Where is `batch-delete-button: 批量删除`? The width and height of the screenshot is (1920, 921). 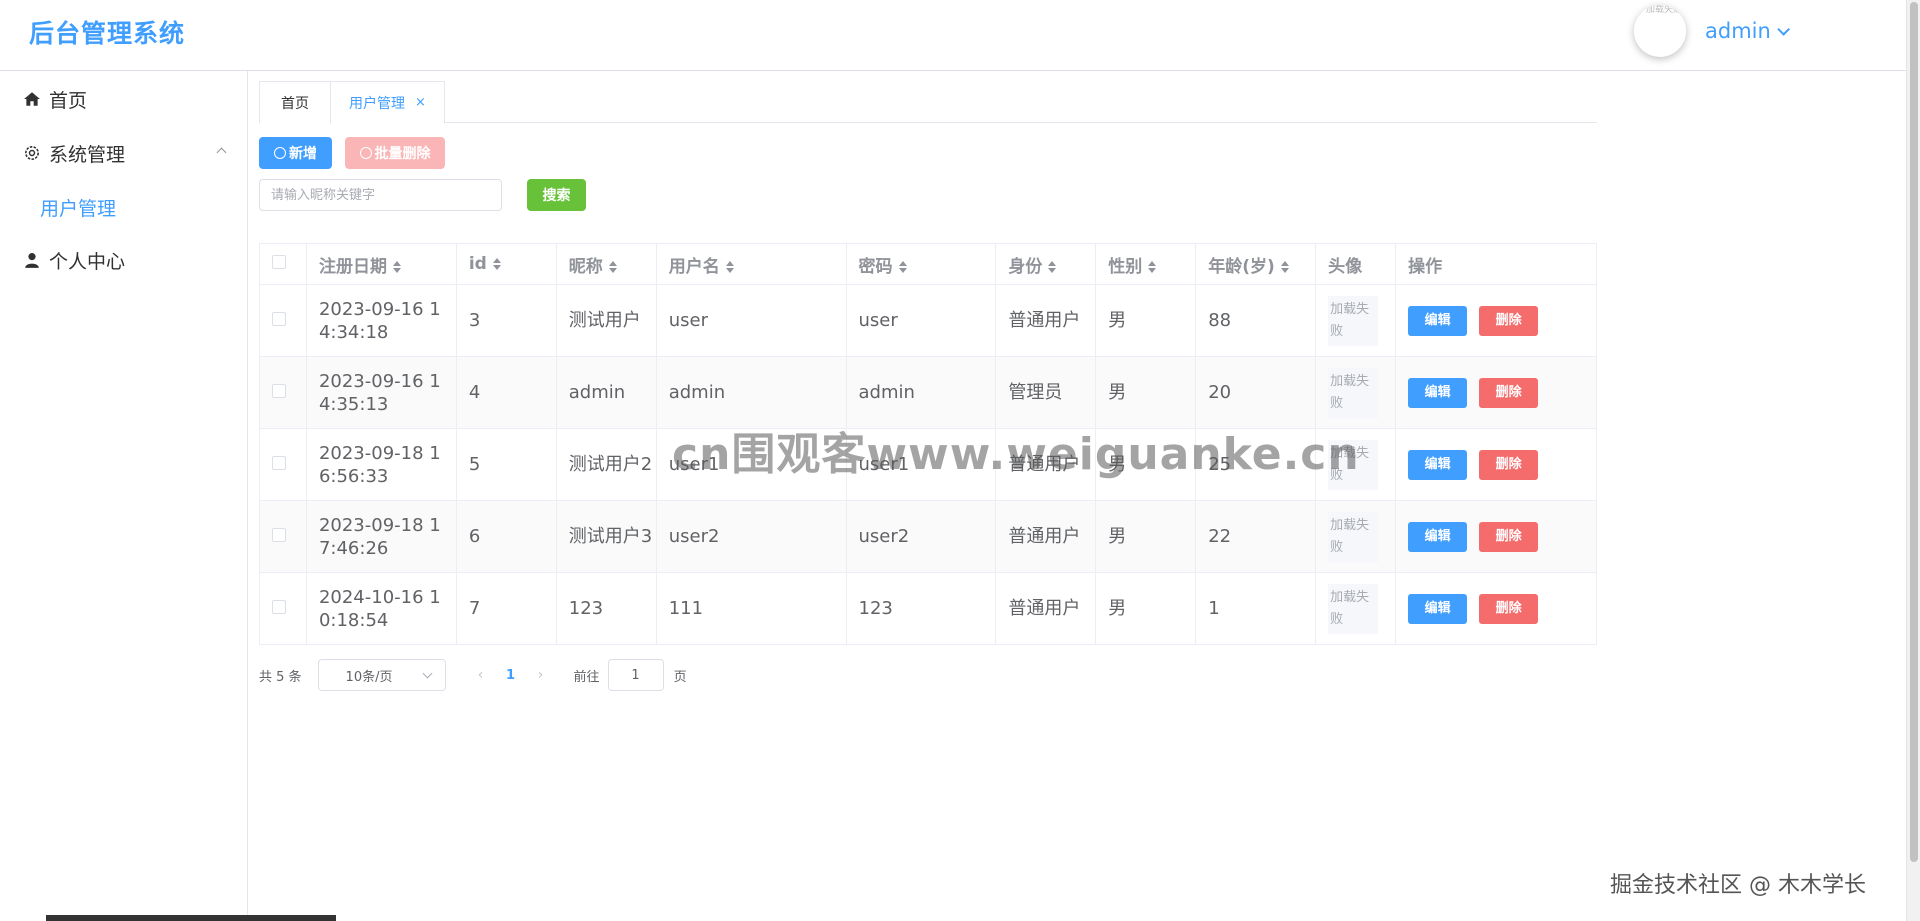 batch-delete-button: 批量删除 is located at coordinates (395, 153).